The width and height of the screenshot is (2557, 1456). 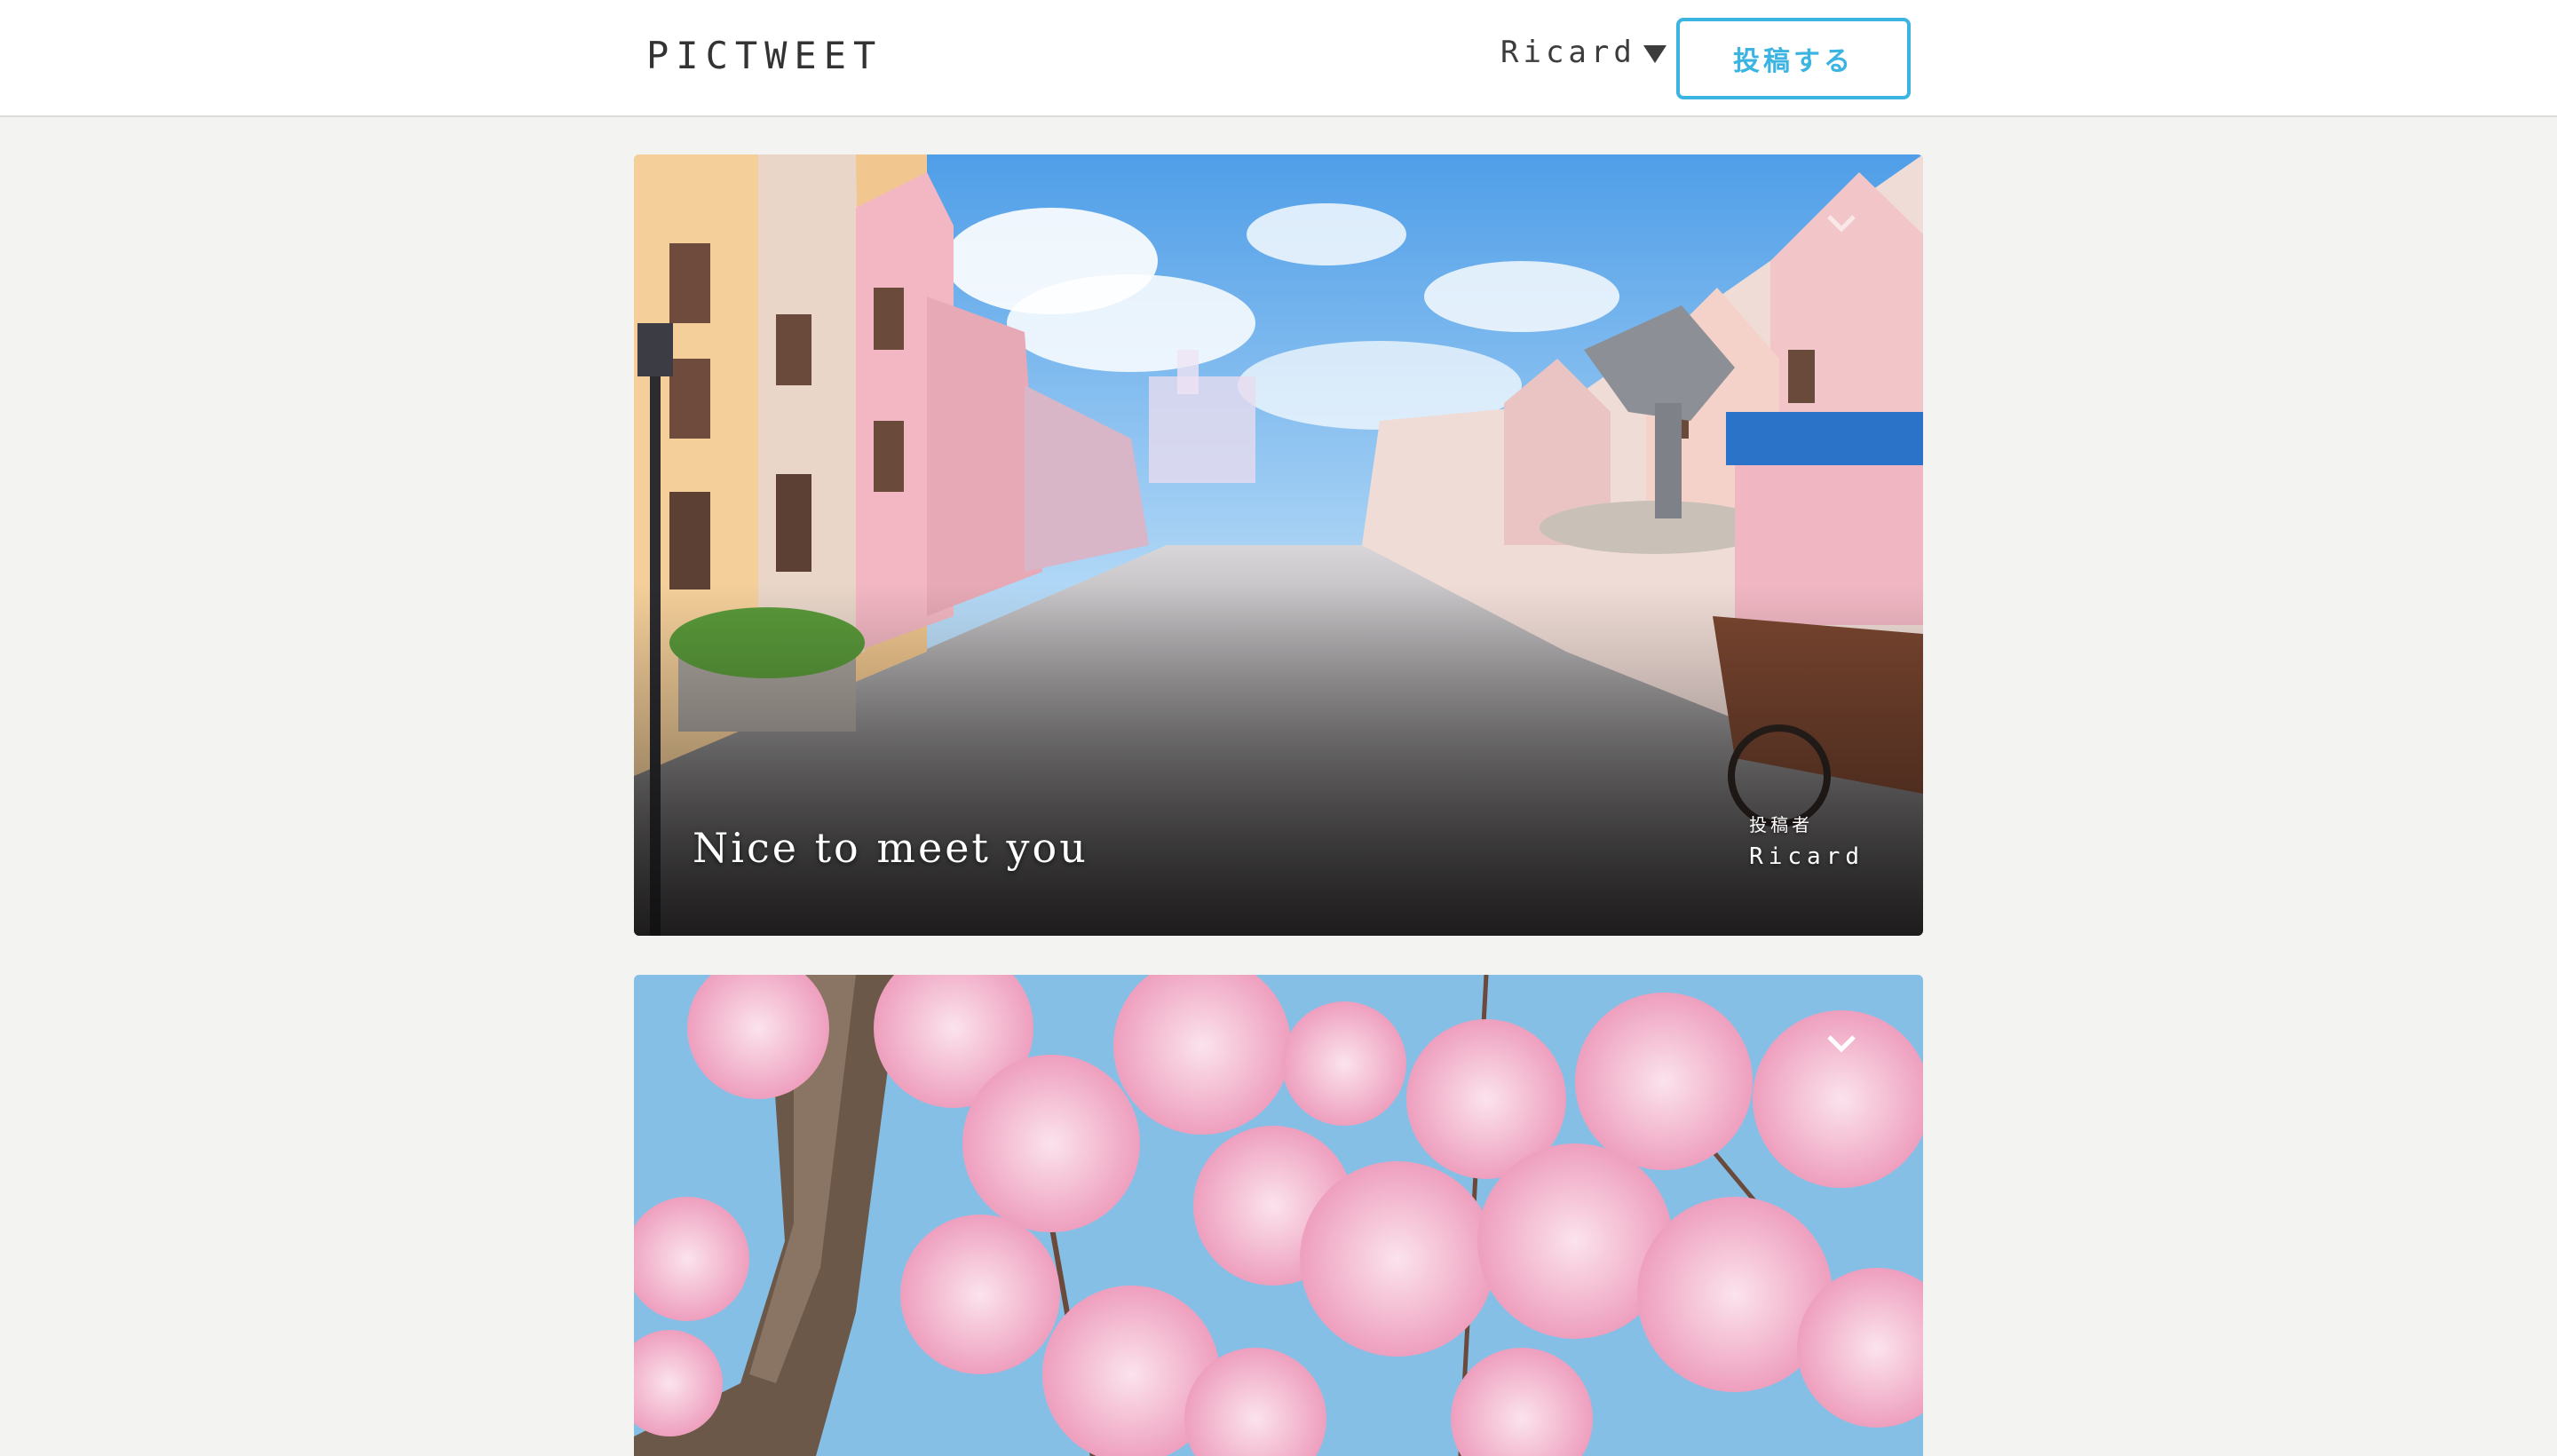 I want to click on post-author: 投稿者 Ricard, so click(x=1806, y=840).